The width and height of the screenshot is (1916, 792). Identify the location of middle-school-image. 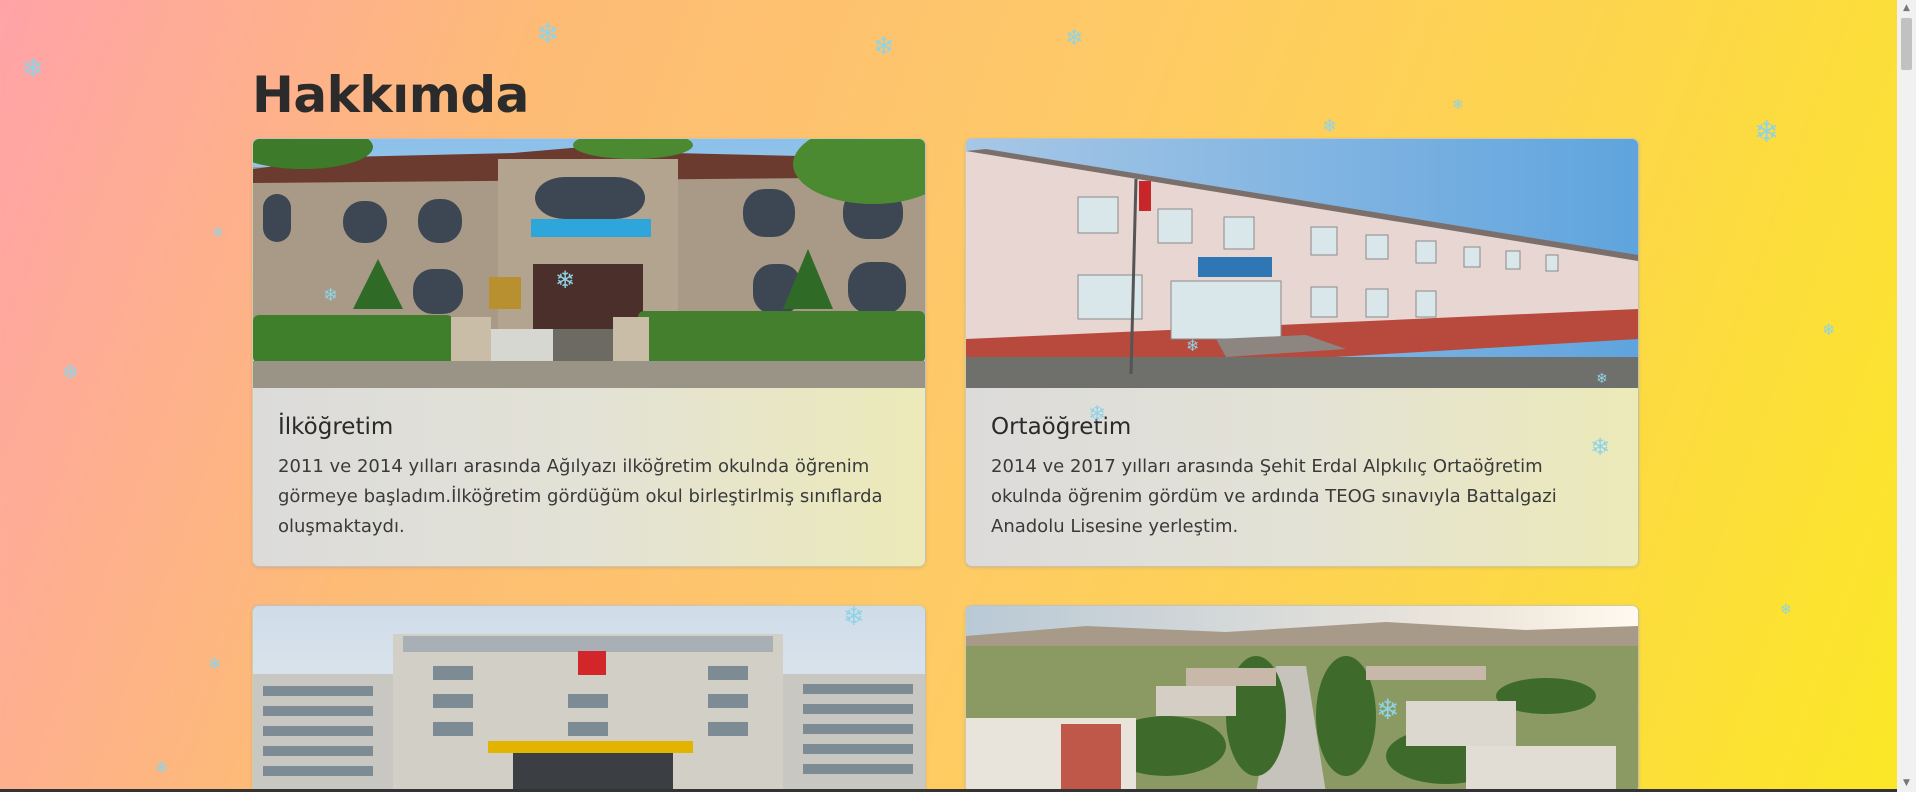
(1302, 263).